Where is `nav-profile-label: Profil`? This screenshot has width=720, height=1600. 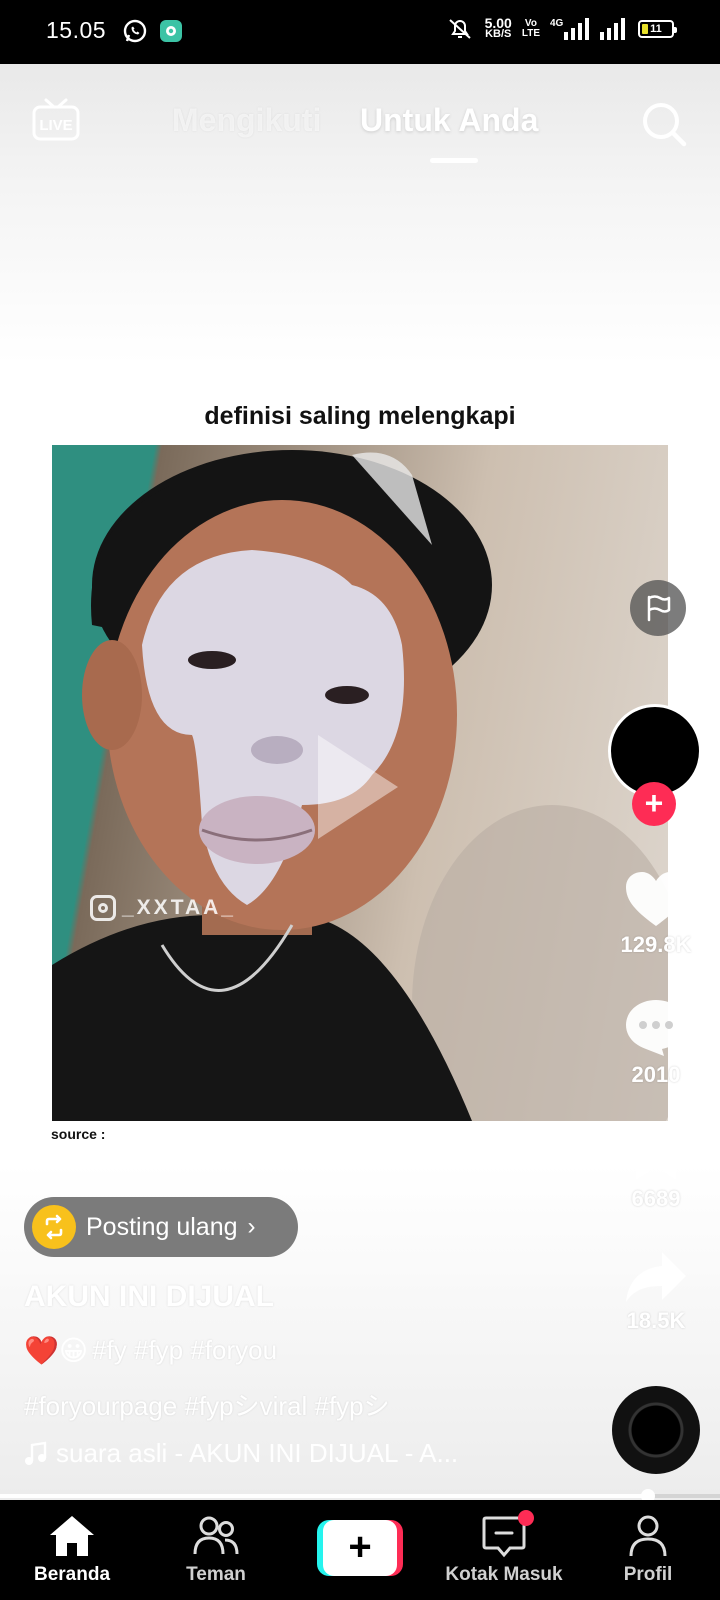 nav-profile-label: Profil is located at coordinates (648, 1574).